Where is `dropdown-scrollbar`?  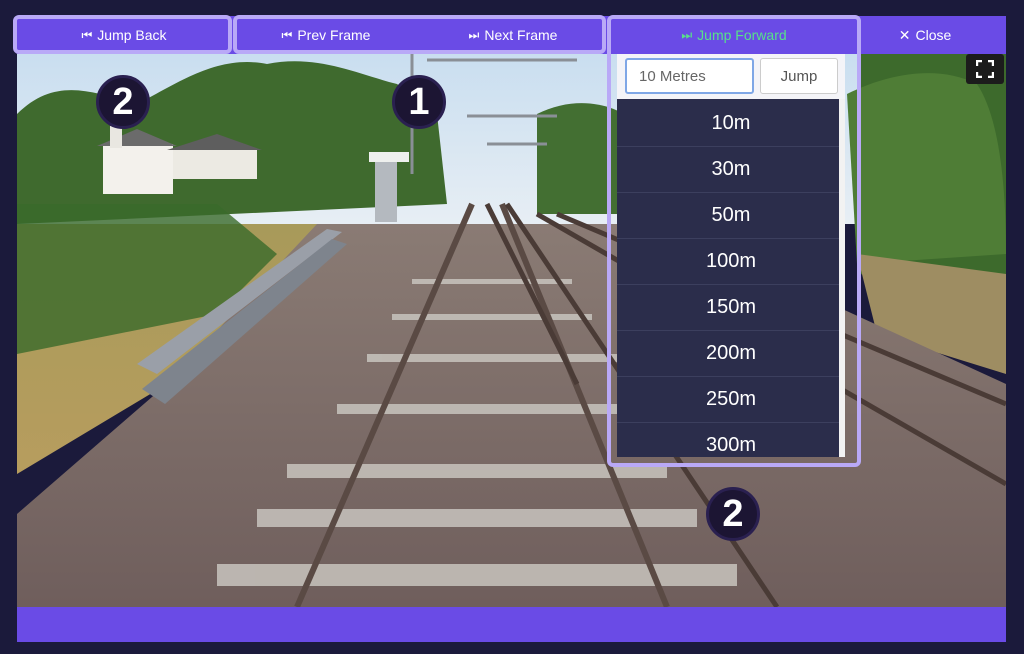
dropdown-scrollbar is located at coordinates (842, 278).